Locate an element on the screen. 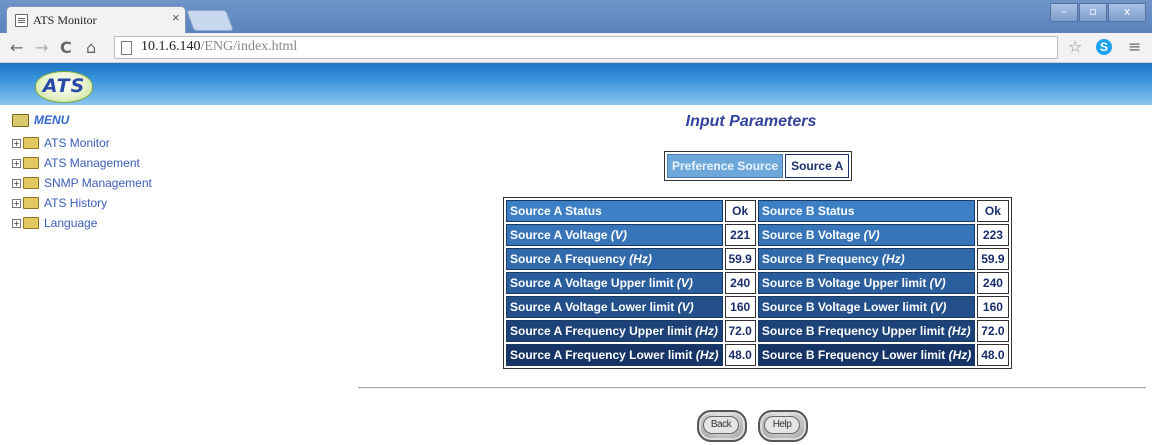 Image resolution: width=1152 pixels, height=445 pixels. minimize-button: – is located at coordinates (1064, 12).